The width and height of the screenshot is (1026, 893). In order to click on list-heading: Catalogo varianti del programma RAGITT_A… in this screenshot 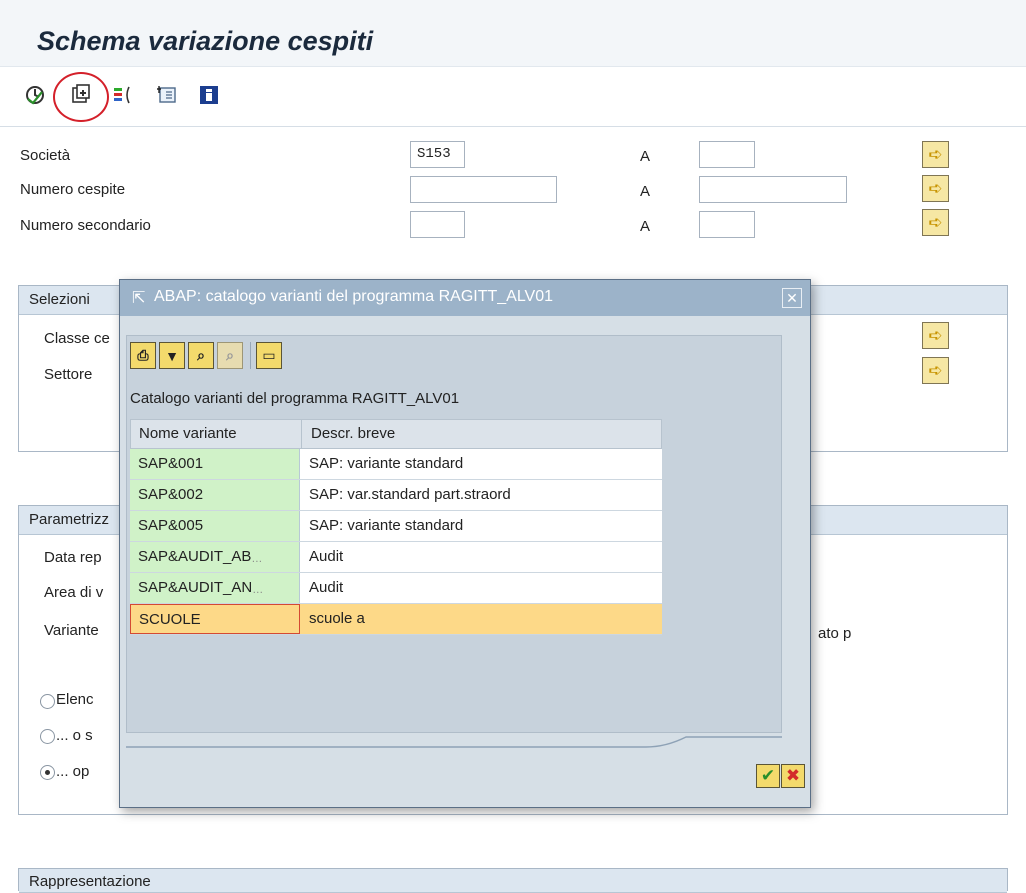, I will do `click(295, 398)`.